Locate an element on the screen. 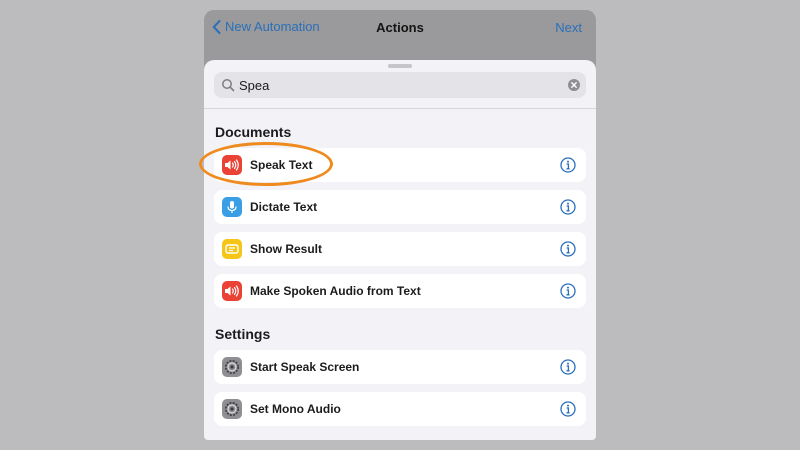 The width and height of the screenshot is (800, 450). search-bar is located at coordinates (400, 85).